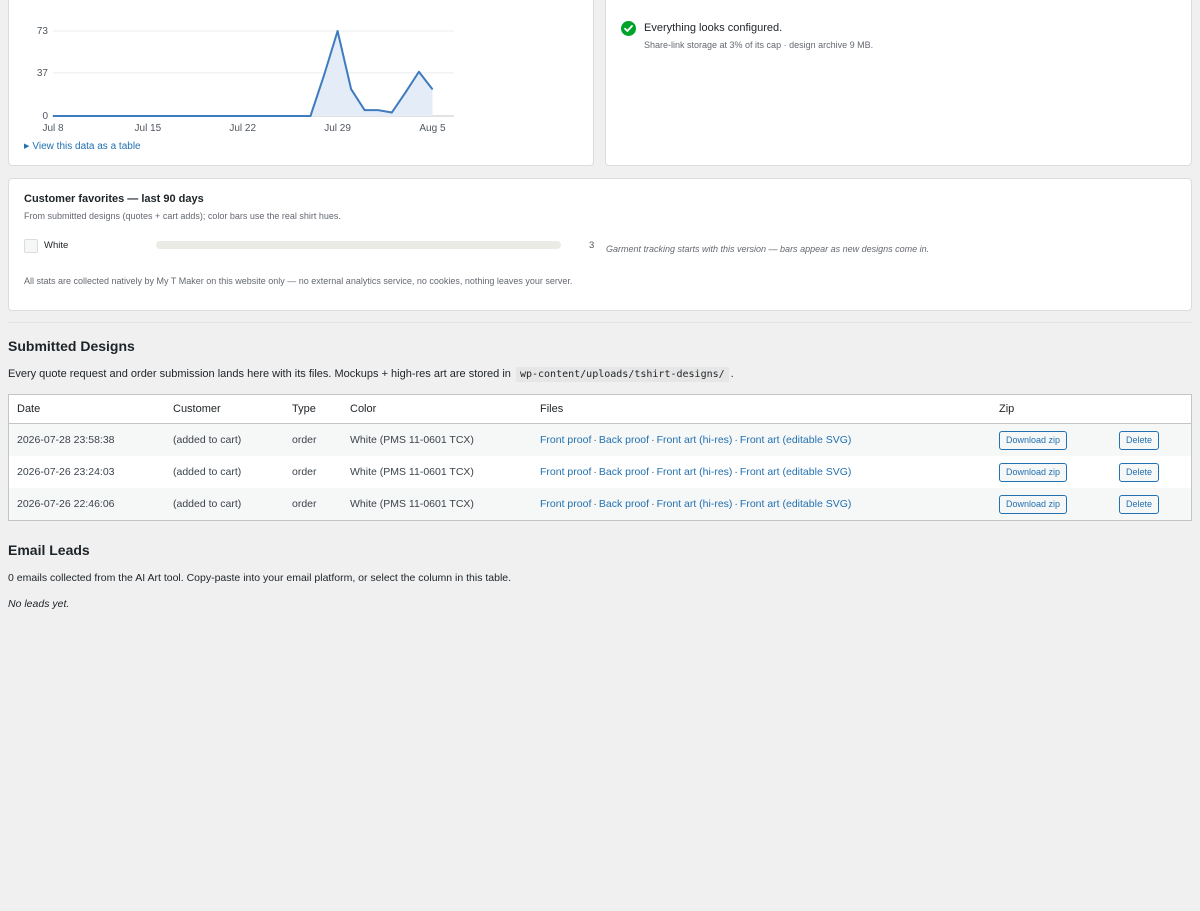 Image resolution: width=1200 pixels, height=911 pixels. I want to click on favorites-title: Customer favorites — last 90 days, so click(114, 199).